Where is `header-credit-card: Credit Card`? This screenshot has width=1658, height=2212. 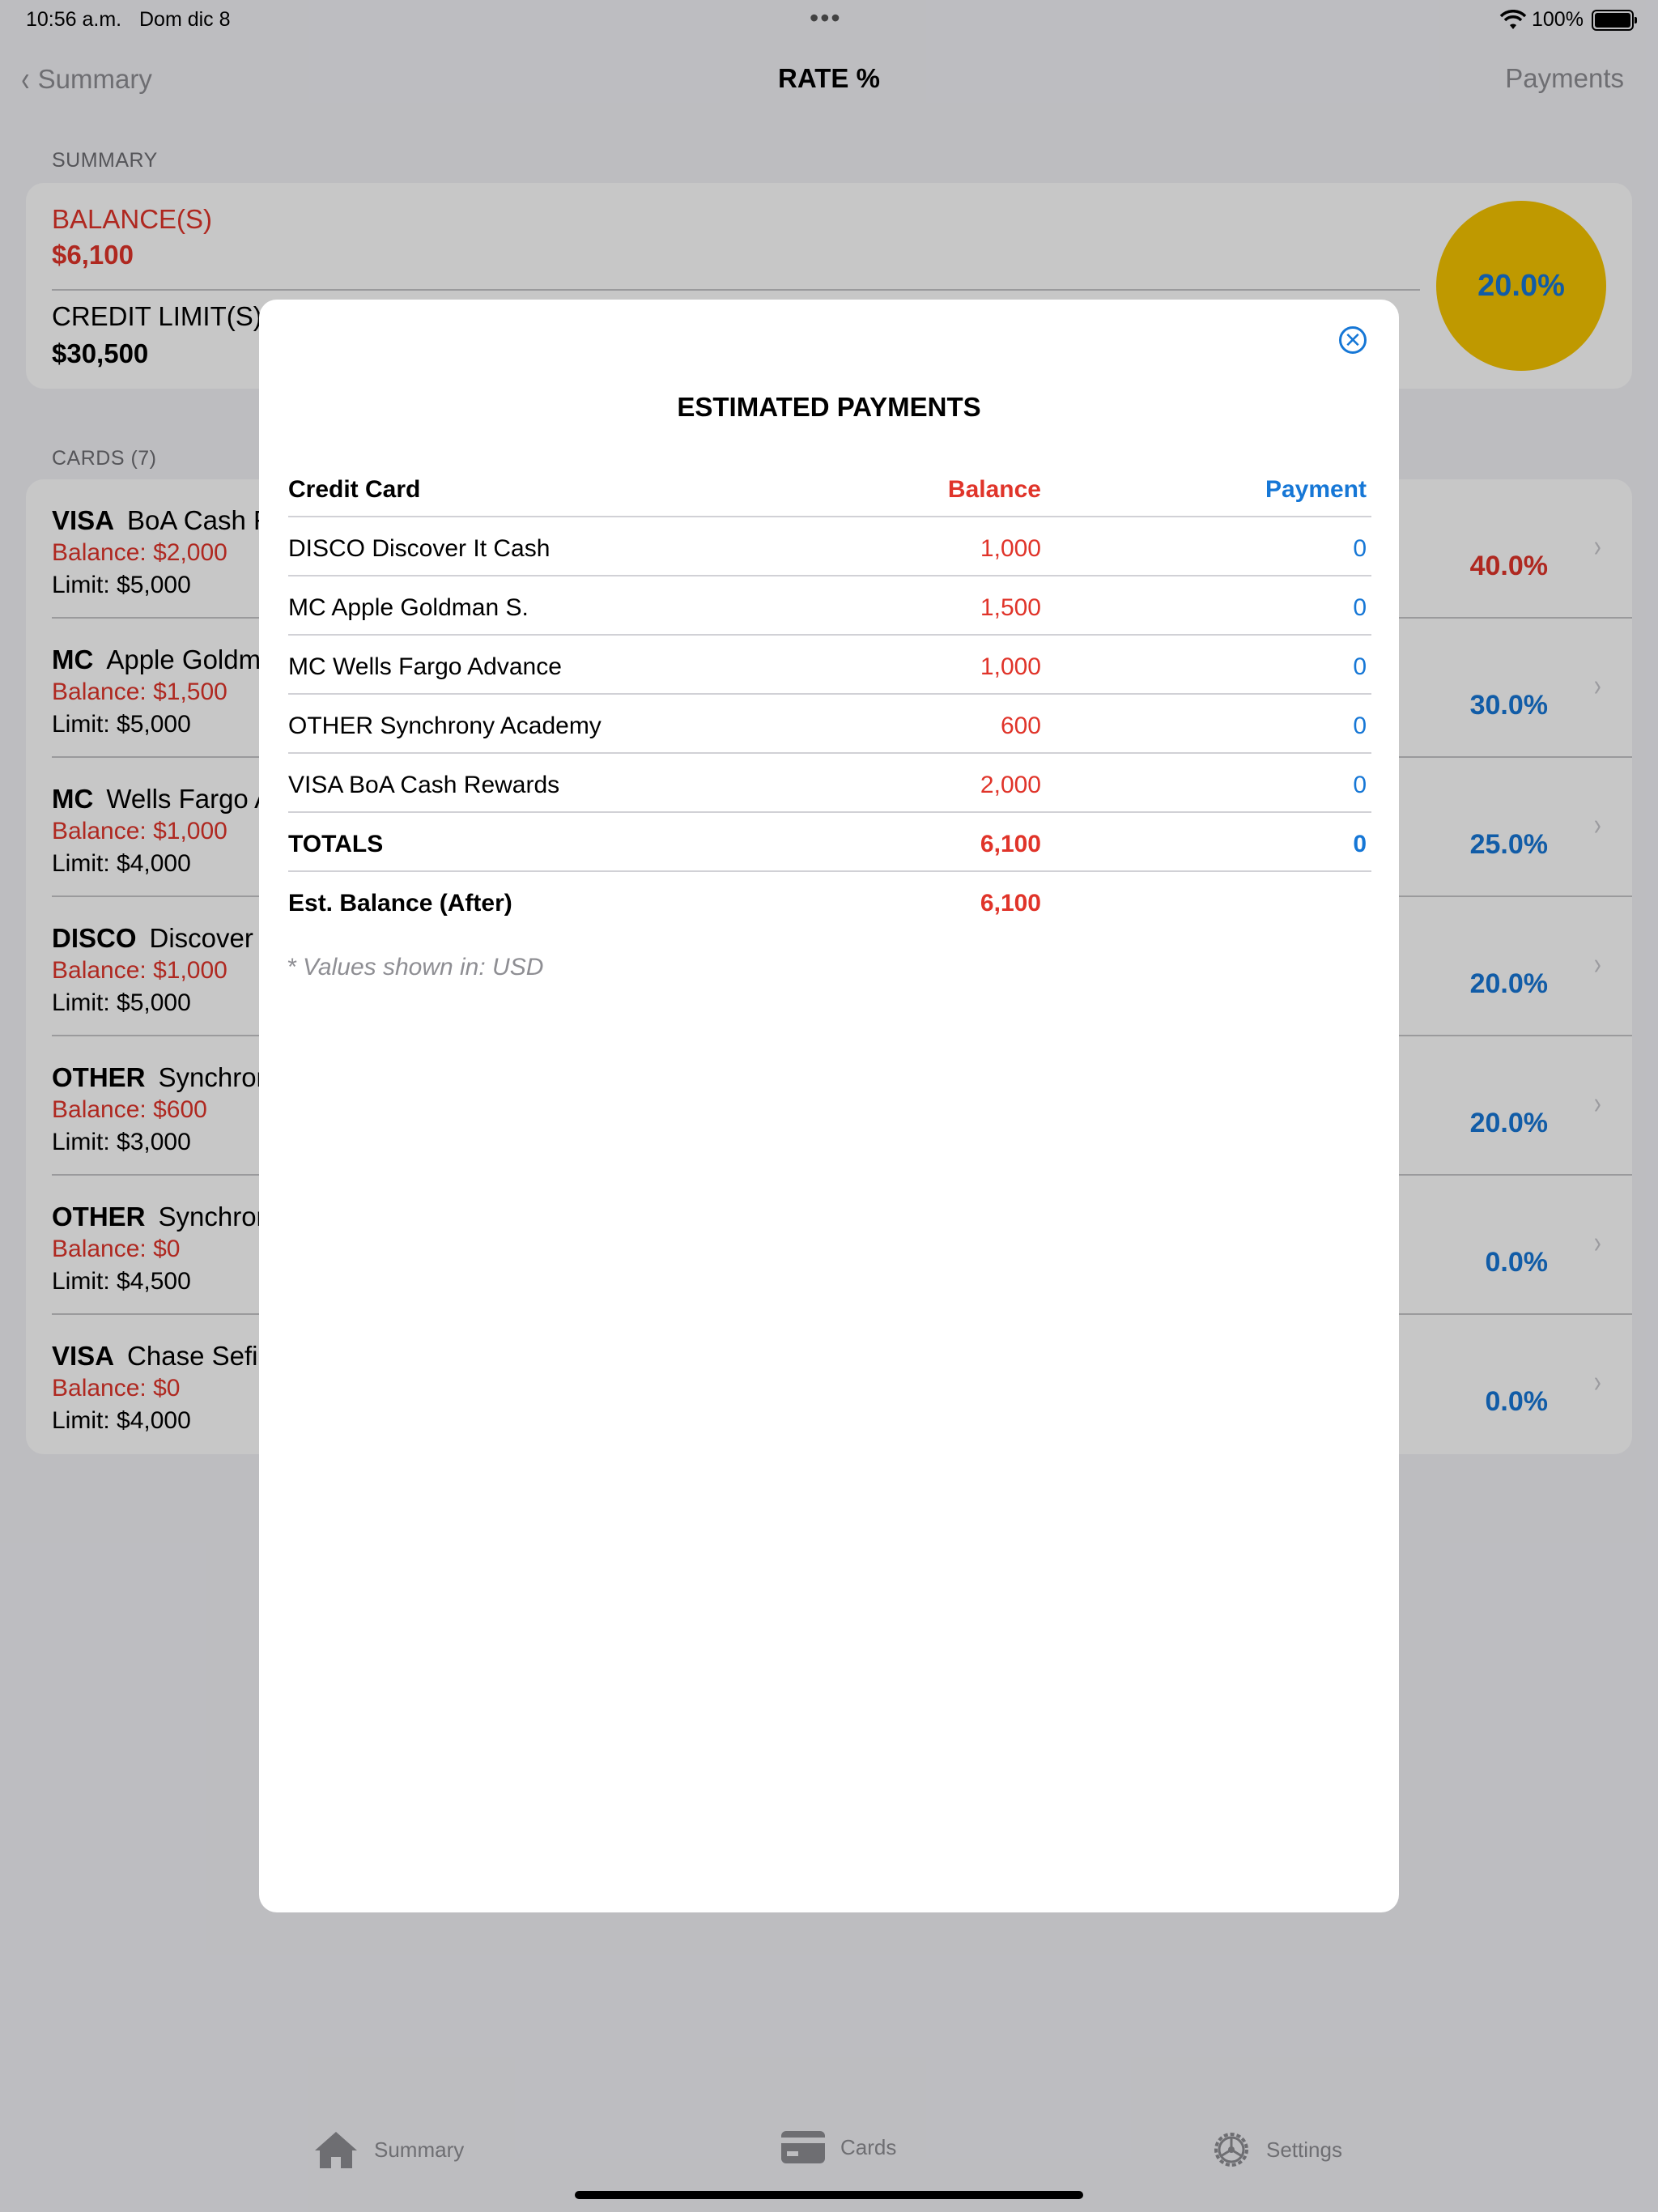
header-credit-card: Credit Card is located at coordinates (354, 489).